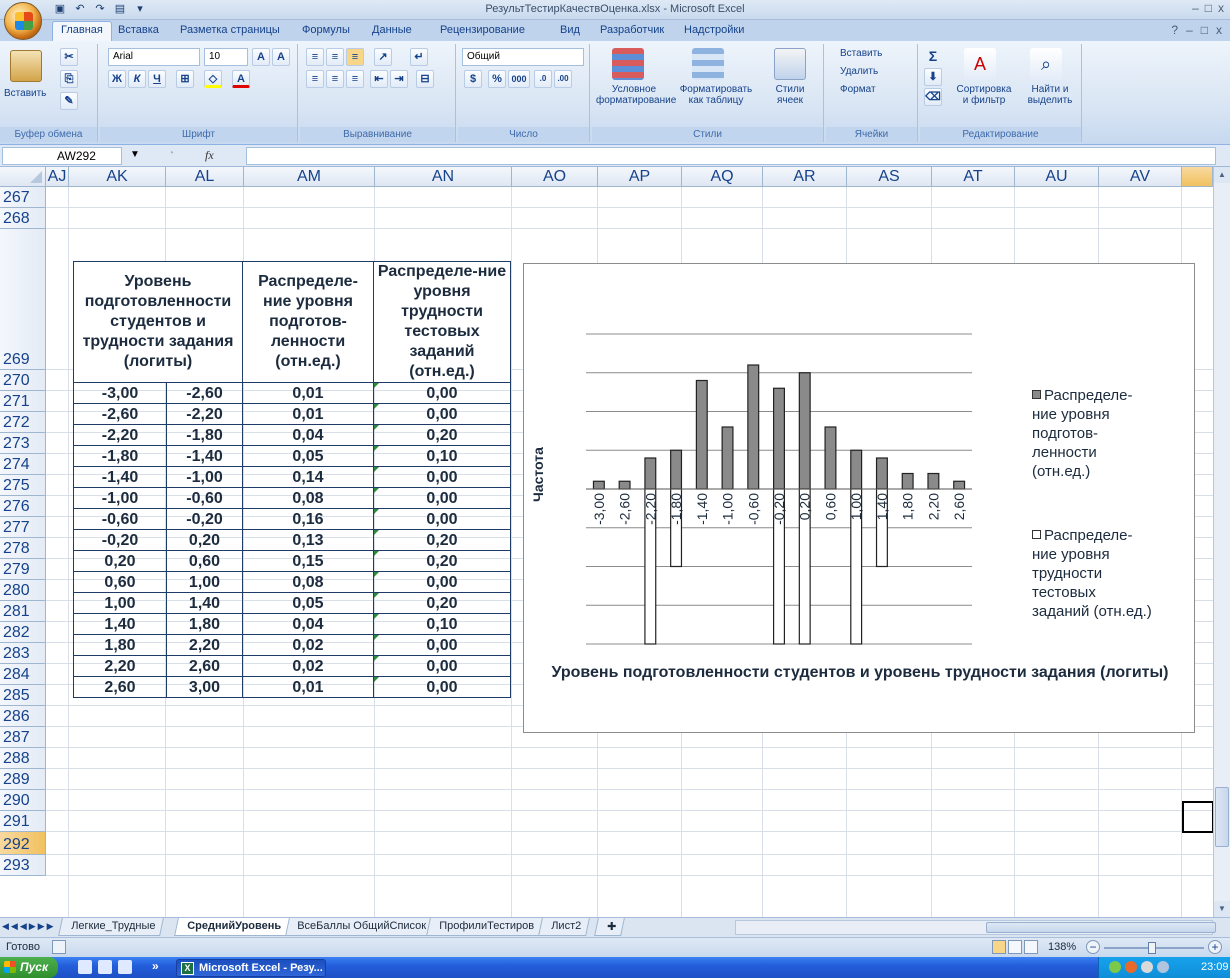  Describe the element at coordinates (120, 393) in the screenshot. I see `cell-from: -3,00` at that location.